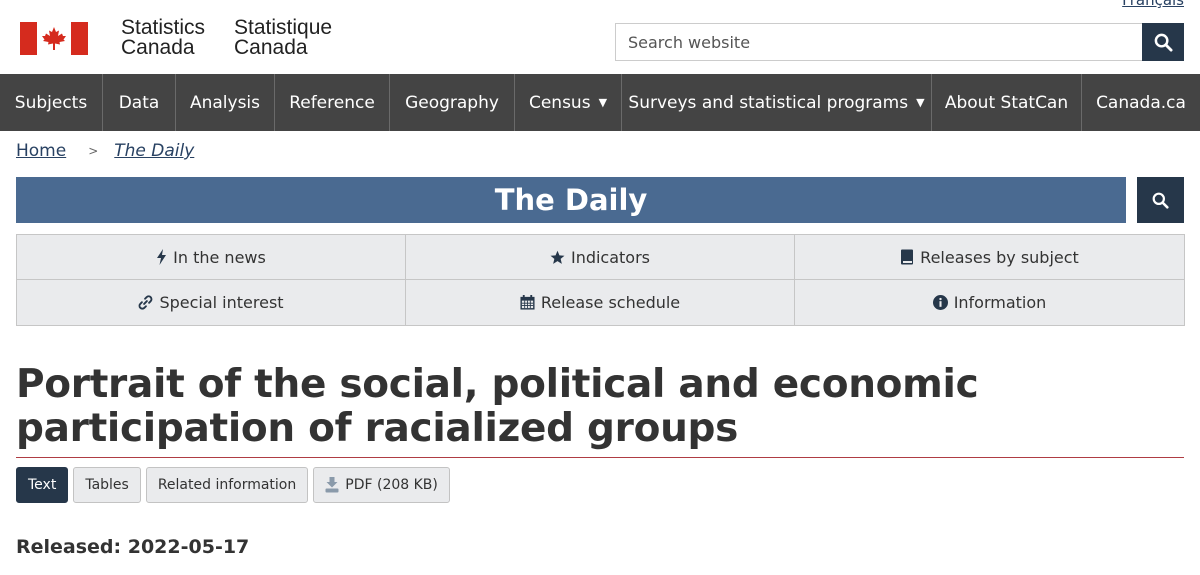  I want to click on maple-leaf-icon, so click(54, 38).